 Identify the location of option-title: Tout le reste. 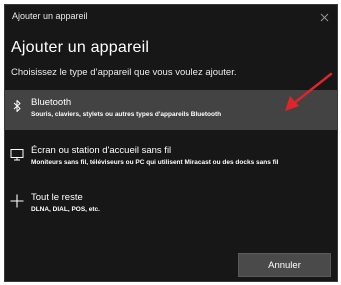
(57, 197).